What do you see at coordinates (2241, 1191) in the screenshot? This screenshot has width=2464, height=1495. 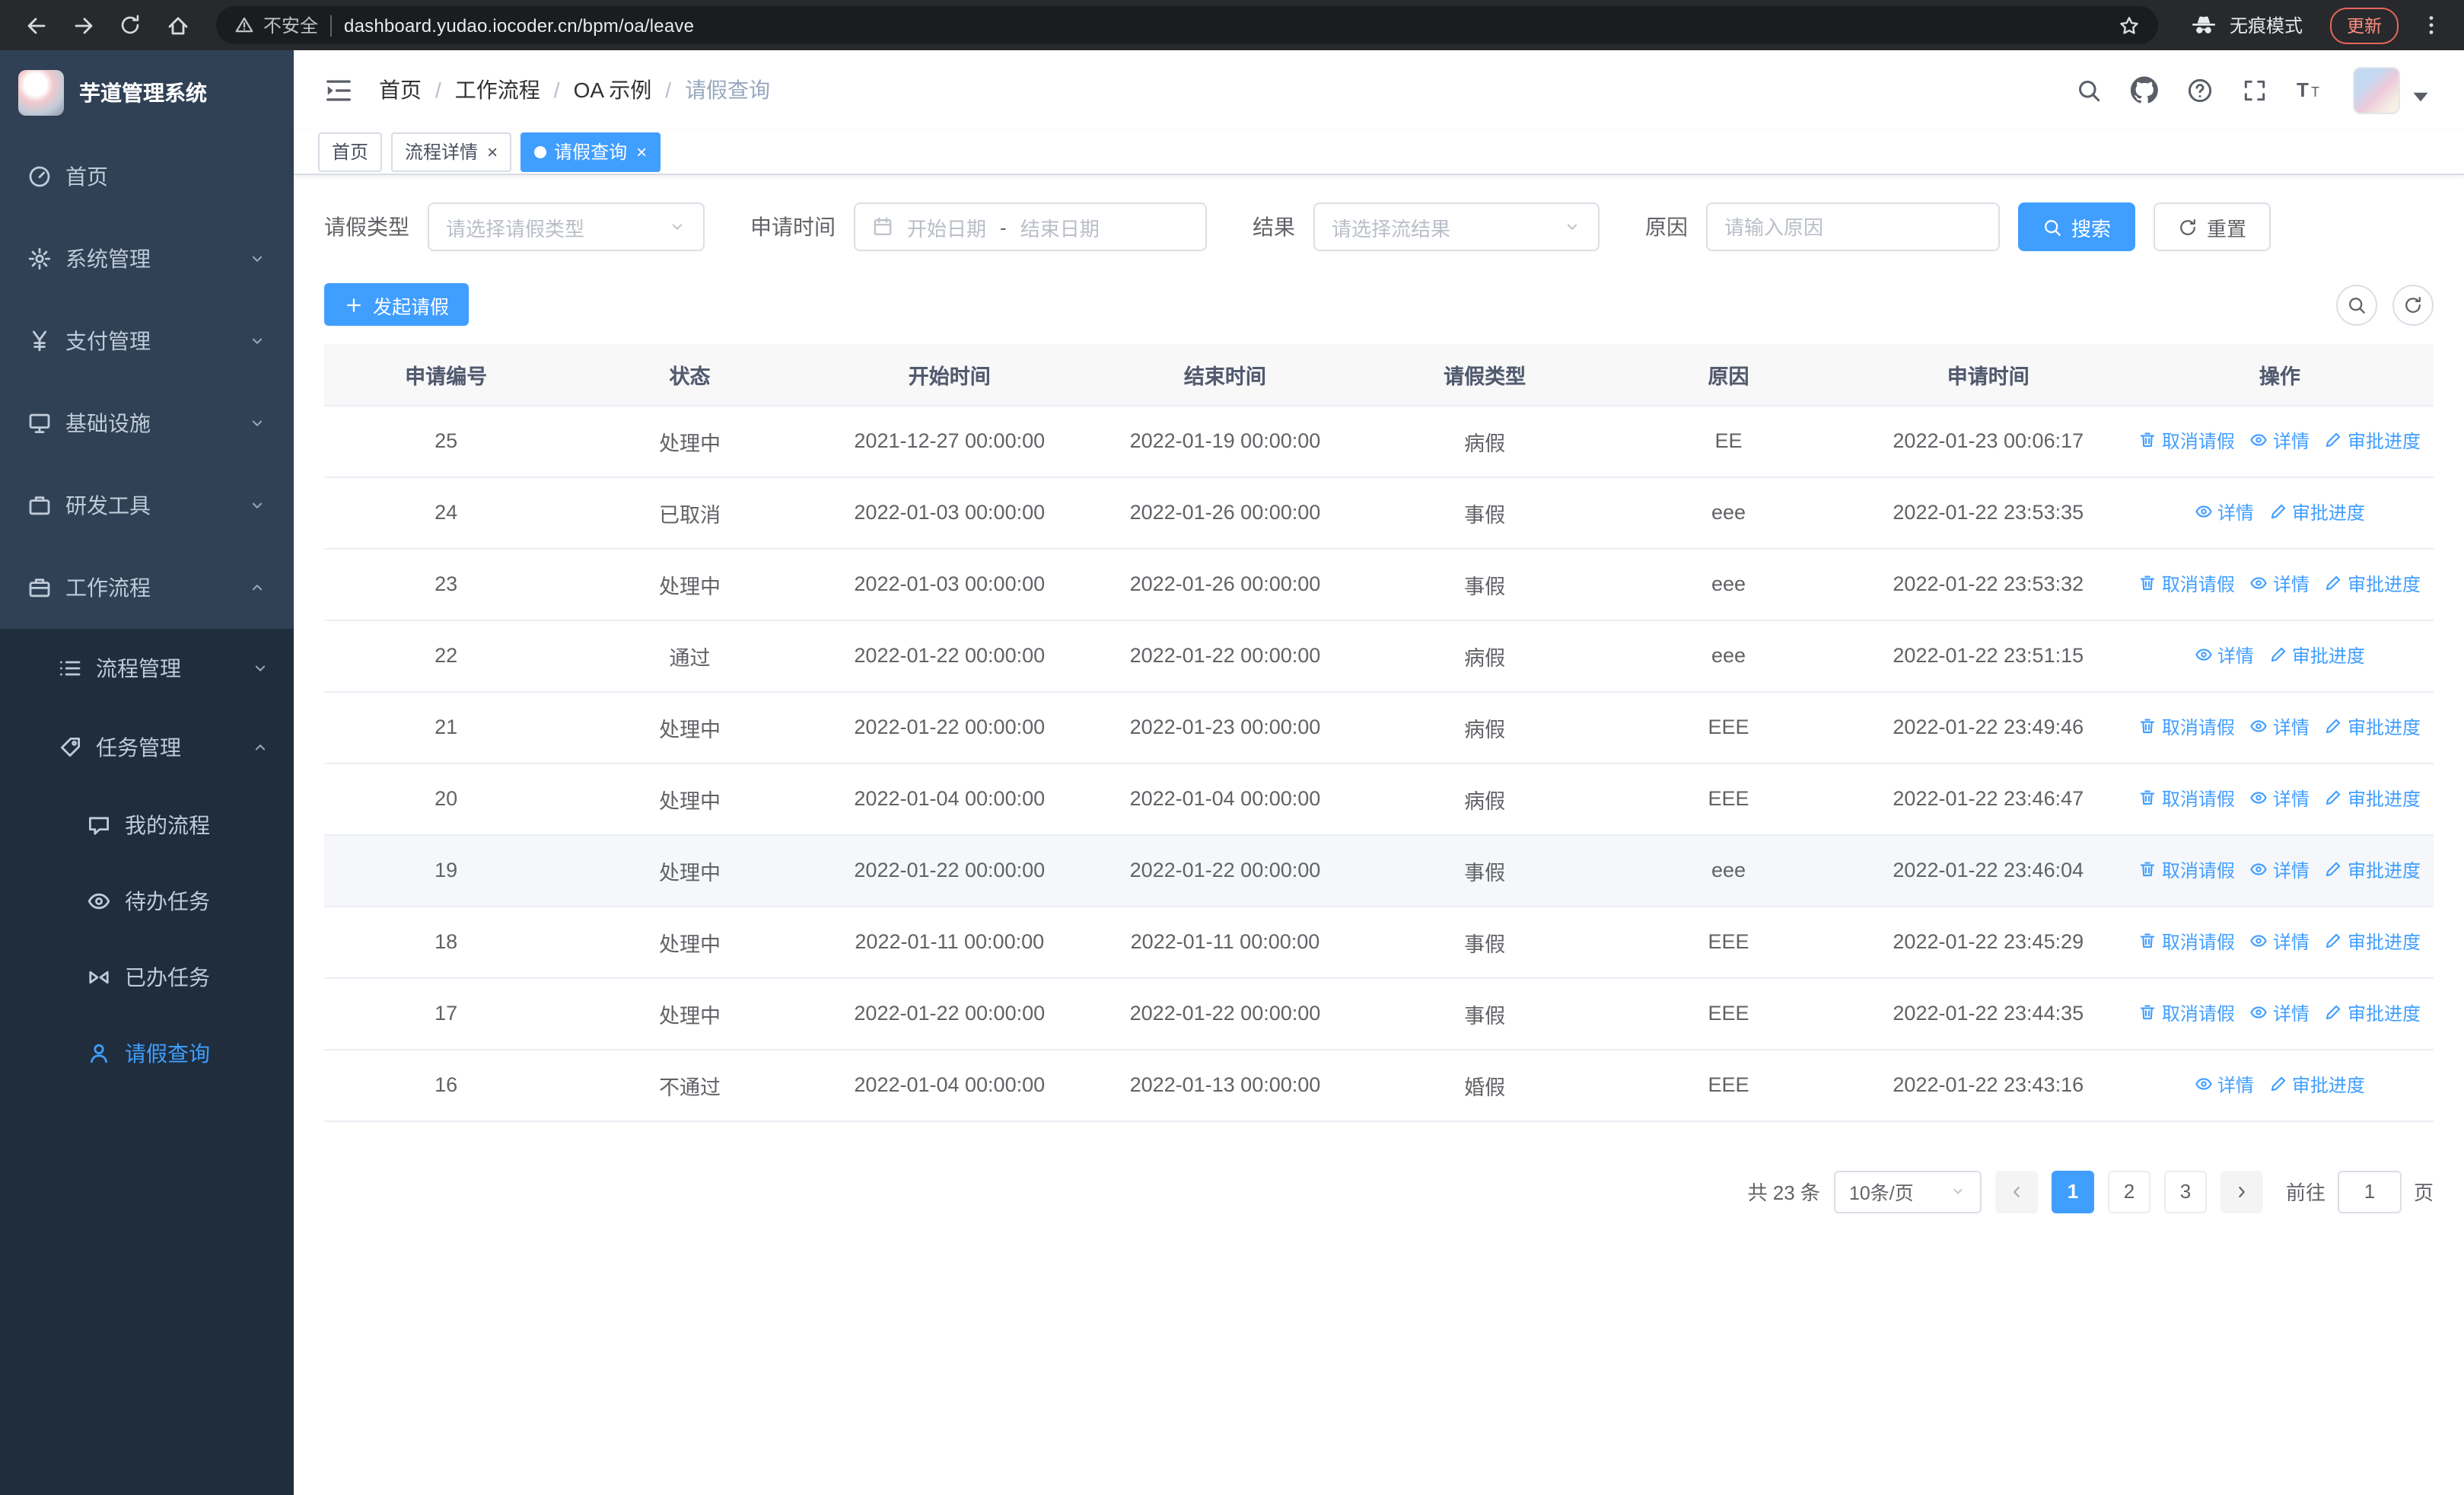 I see `next-page-button` at bounding box center [2241, 1191].